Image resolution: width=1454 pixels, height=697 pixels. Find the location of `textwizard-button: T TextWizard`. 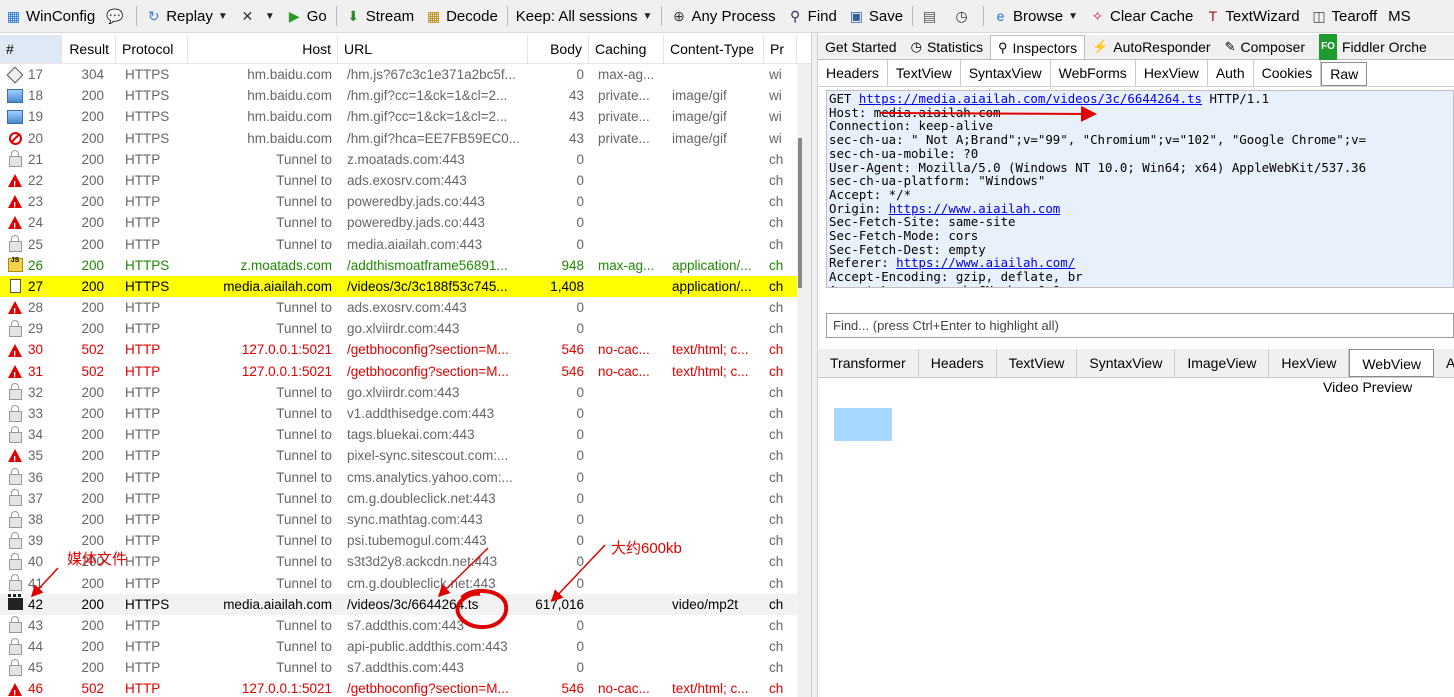

textwizard-button: T TextWizard is located at coordinates (1252, 16).